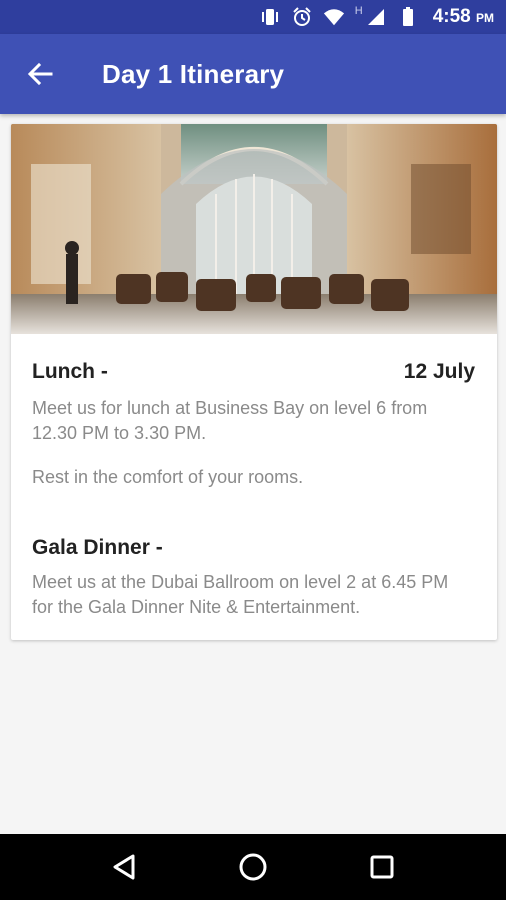 This screenshot has width=506, height=900. Describe the element at coordinates (358, 11) in the screenshot. I see `network-type-label: H` at that location.